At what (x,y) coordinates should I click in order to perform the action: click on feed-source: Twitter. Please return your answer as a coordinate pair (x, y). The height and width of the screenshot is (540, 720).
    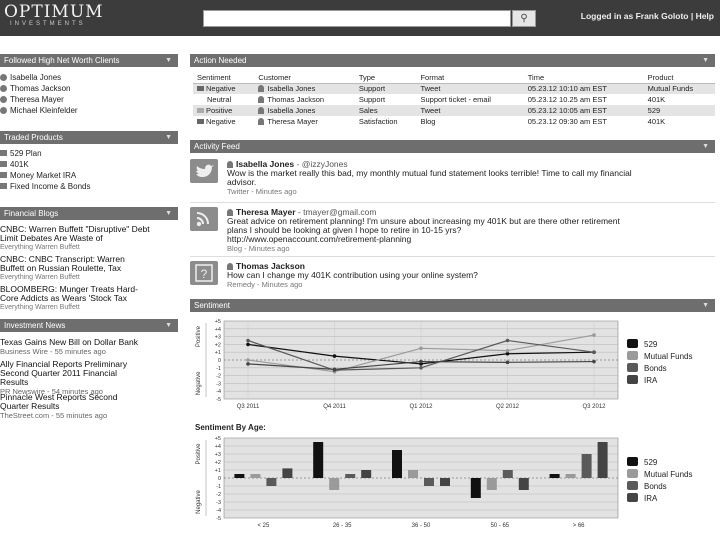
    Looking at the image, I should click on (238, 191).